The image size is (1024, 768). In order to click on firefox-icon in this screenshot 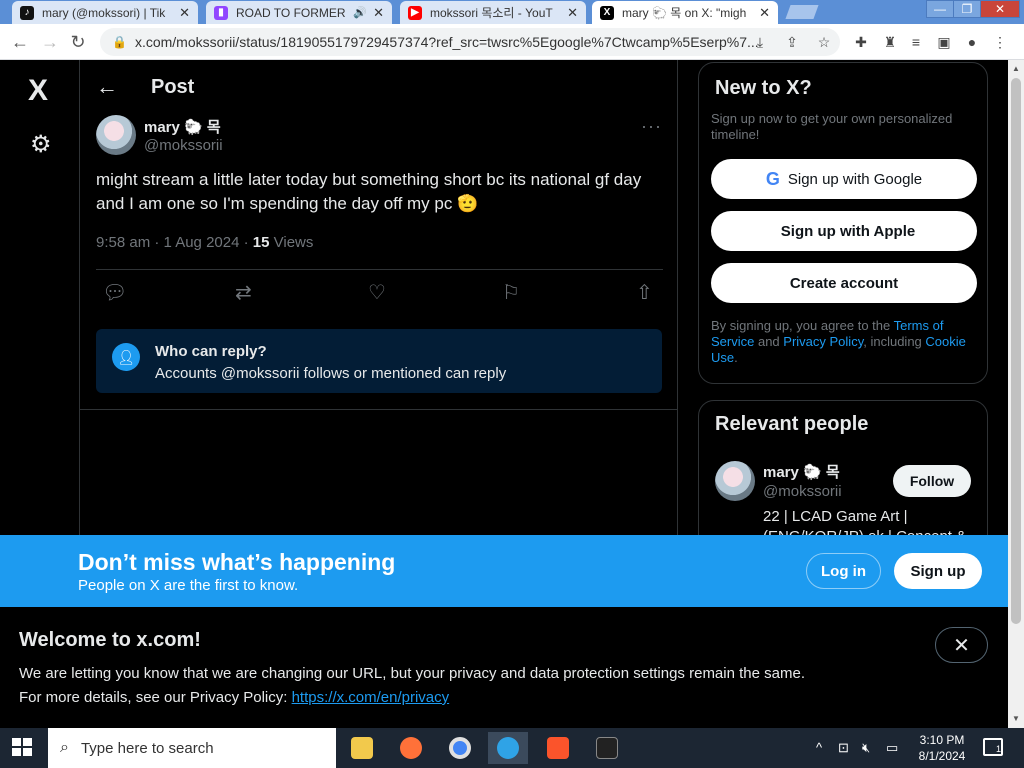, I will do `click(411, 748)`.